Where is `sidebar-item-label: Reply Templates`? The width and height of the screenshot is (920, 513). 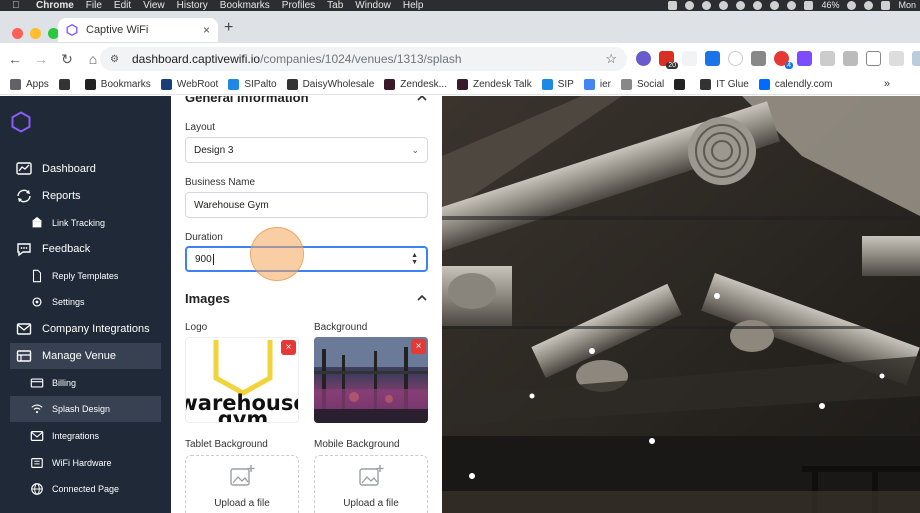 sidebar-item-label: Reply Templates is located at coordinates (85, 276).